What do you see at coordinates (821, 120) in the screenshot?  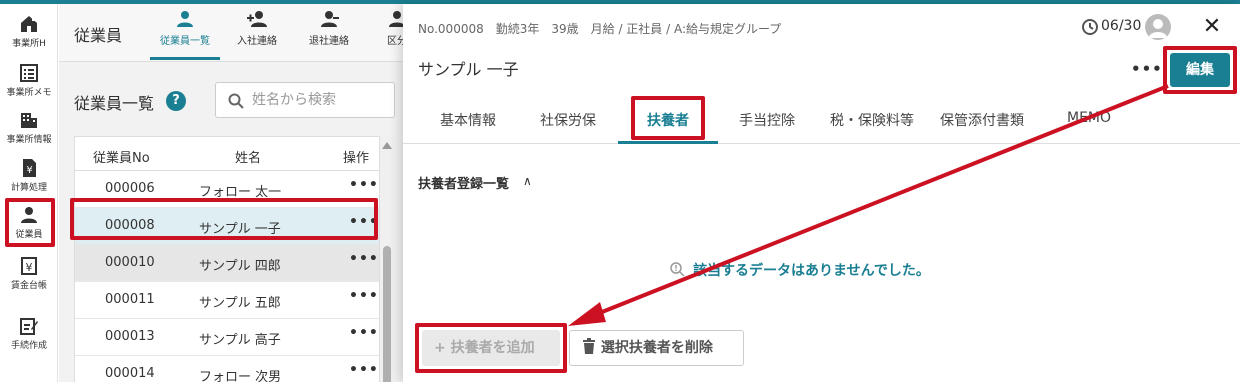 I see `detail-tabs: 基本情報 社保労保 扶養者 手当控除 税・保険料等 保管添付書類 MEMO` at bounding box center [821, 120].